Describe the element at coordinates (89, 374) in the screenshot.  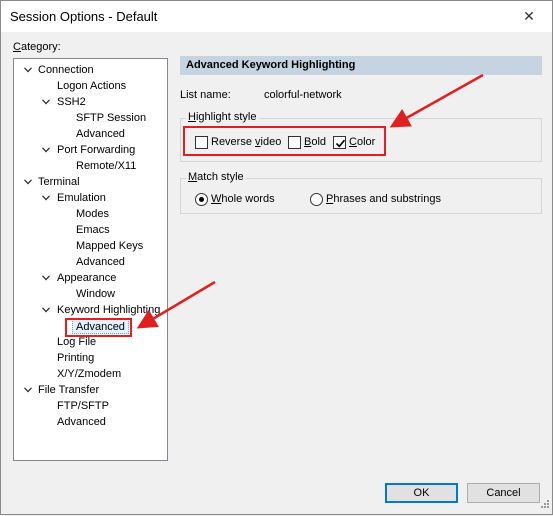
I see `tree-item: X/Y/Zmodem` at that location.